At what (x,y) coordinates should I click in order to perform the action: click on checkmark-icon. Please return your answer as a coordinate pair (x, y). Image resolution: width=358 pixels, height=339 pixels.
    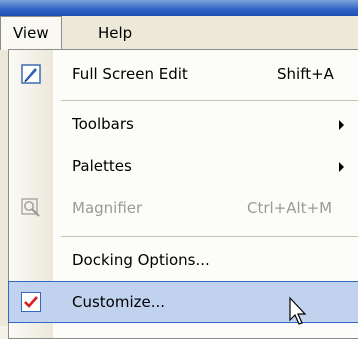
    Looking at the image, I should click on (31, 302).